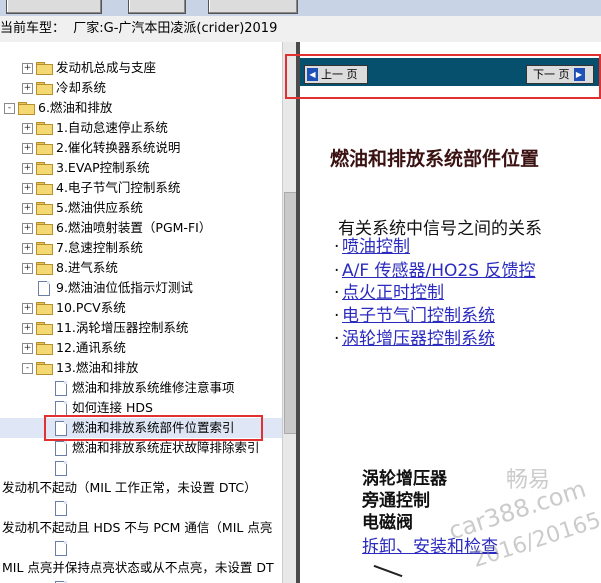 This screenshot has width=601, height=583. I want to click on doc-link-row: · 电子节气门控制系统, so click(414, 316).